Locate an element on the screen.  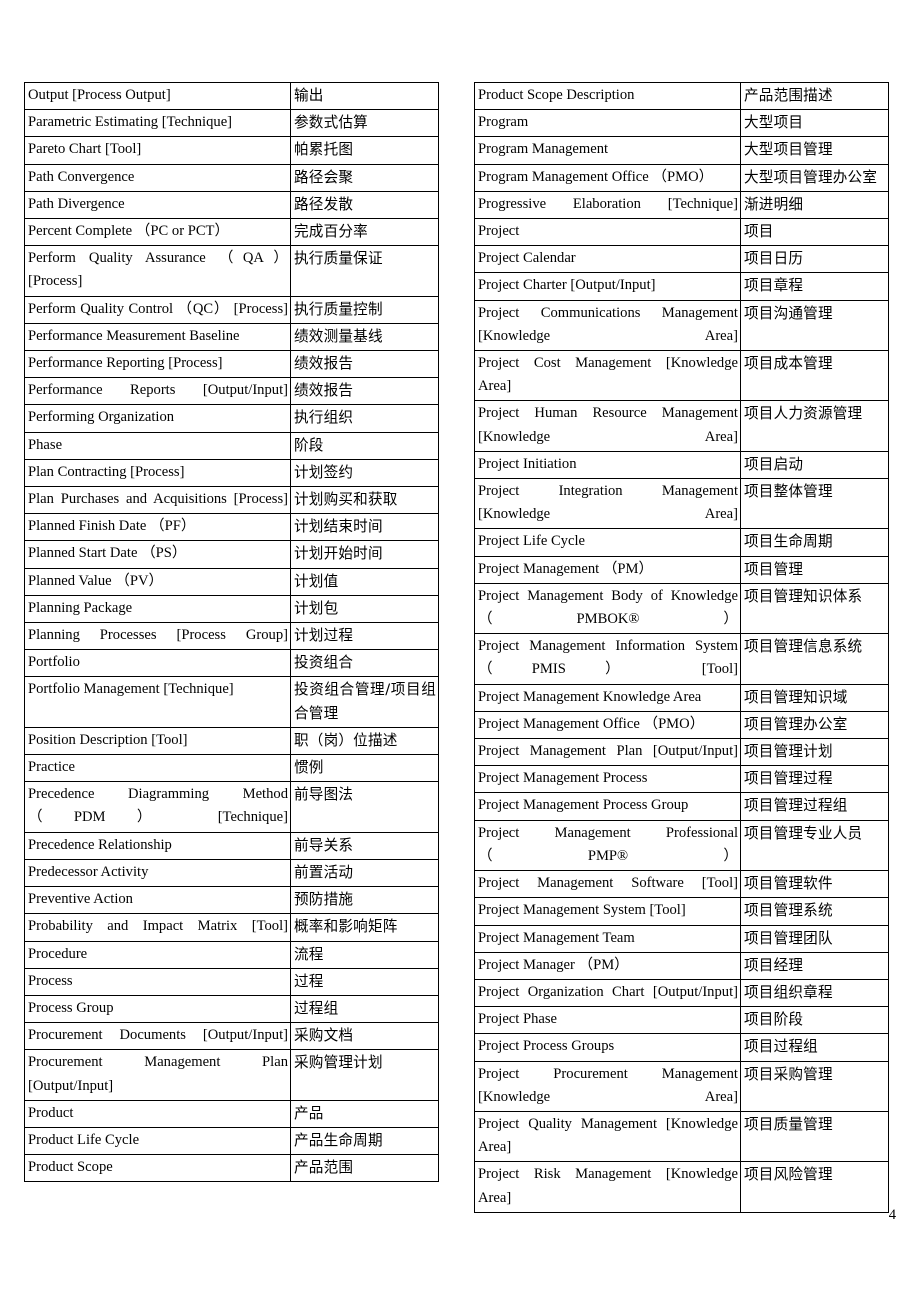
term-english: Project Manager （PM） is located at coordinates (607, 965).